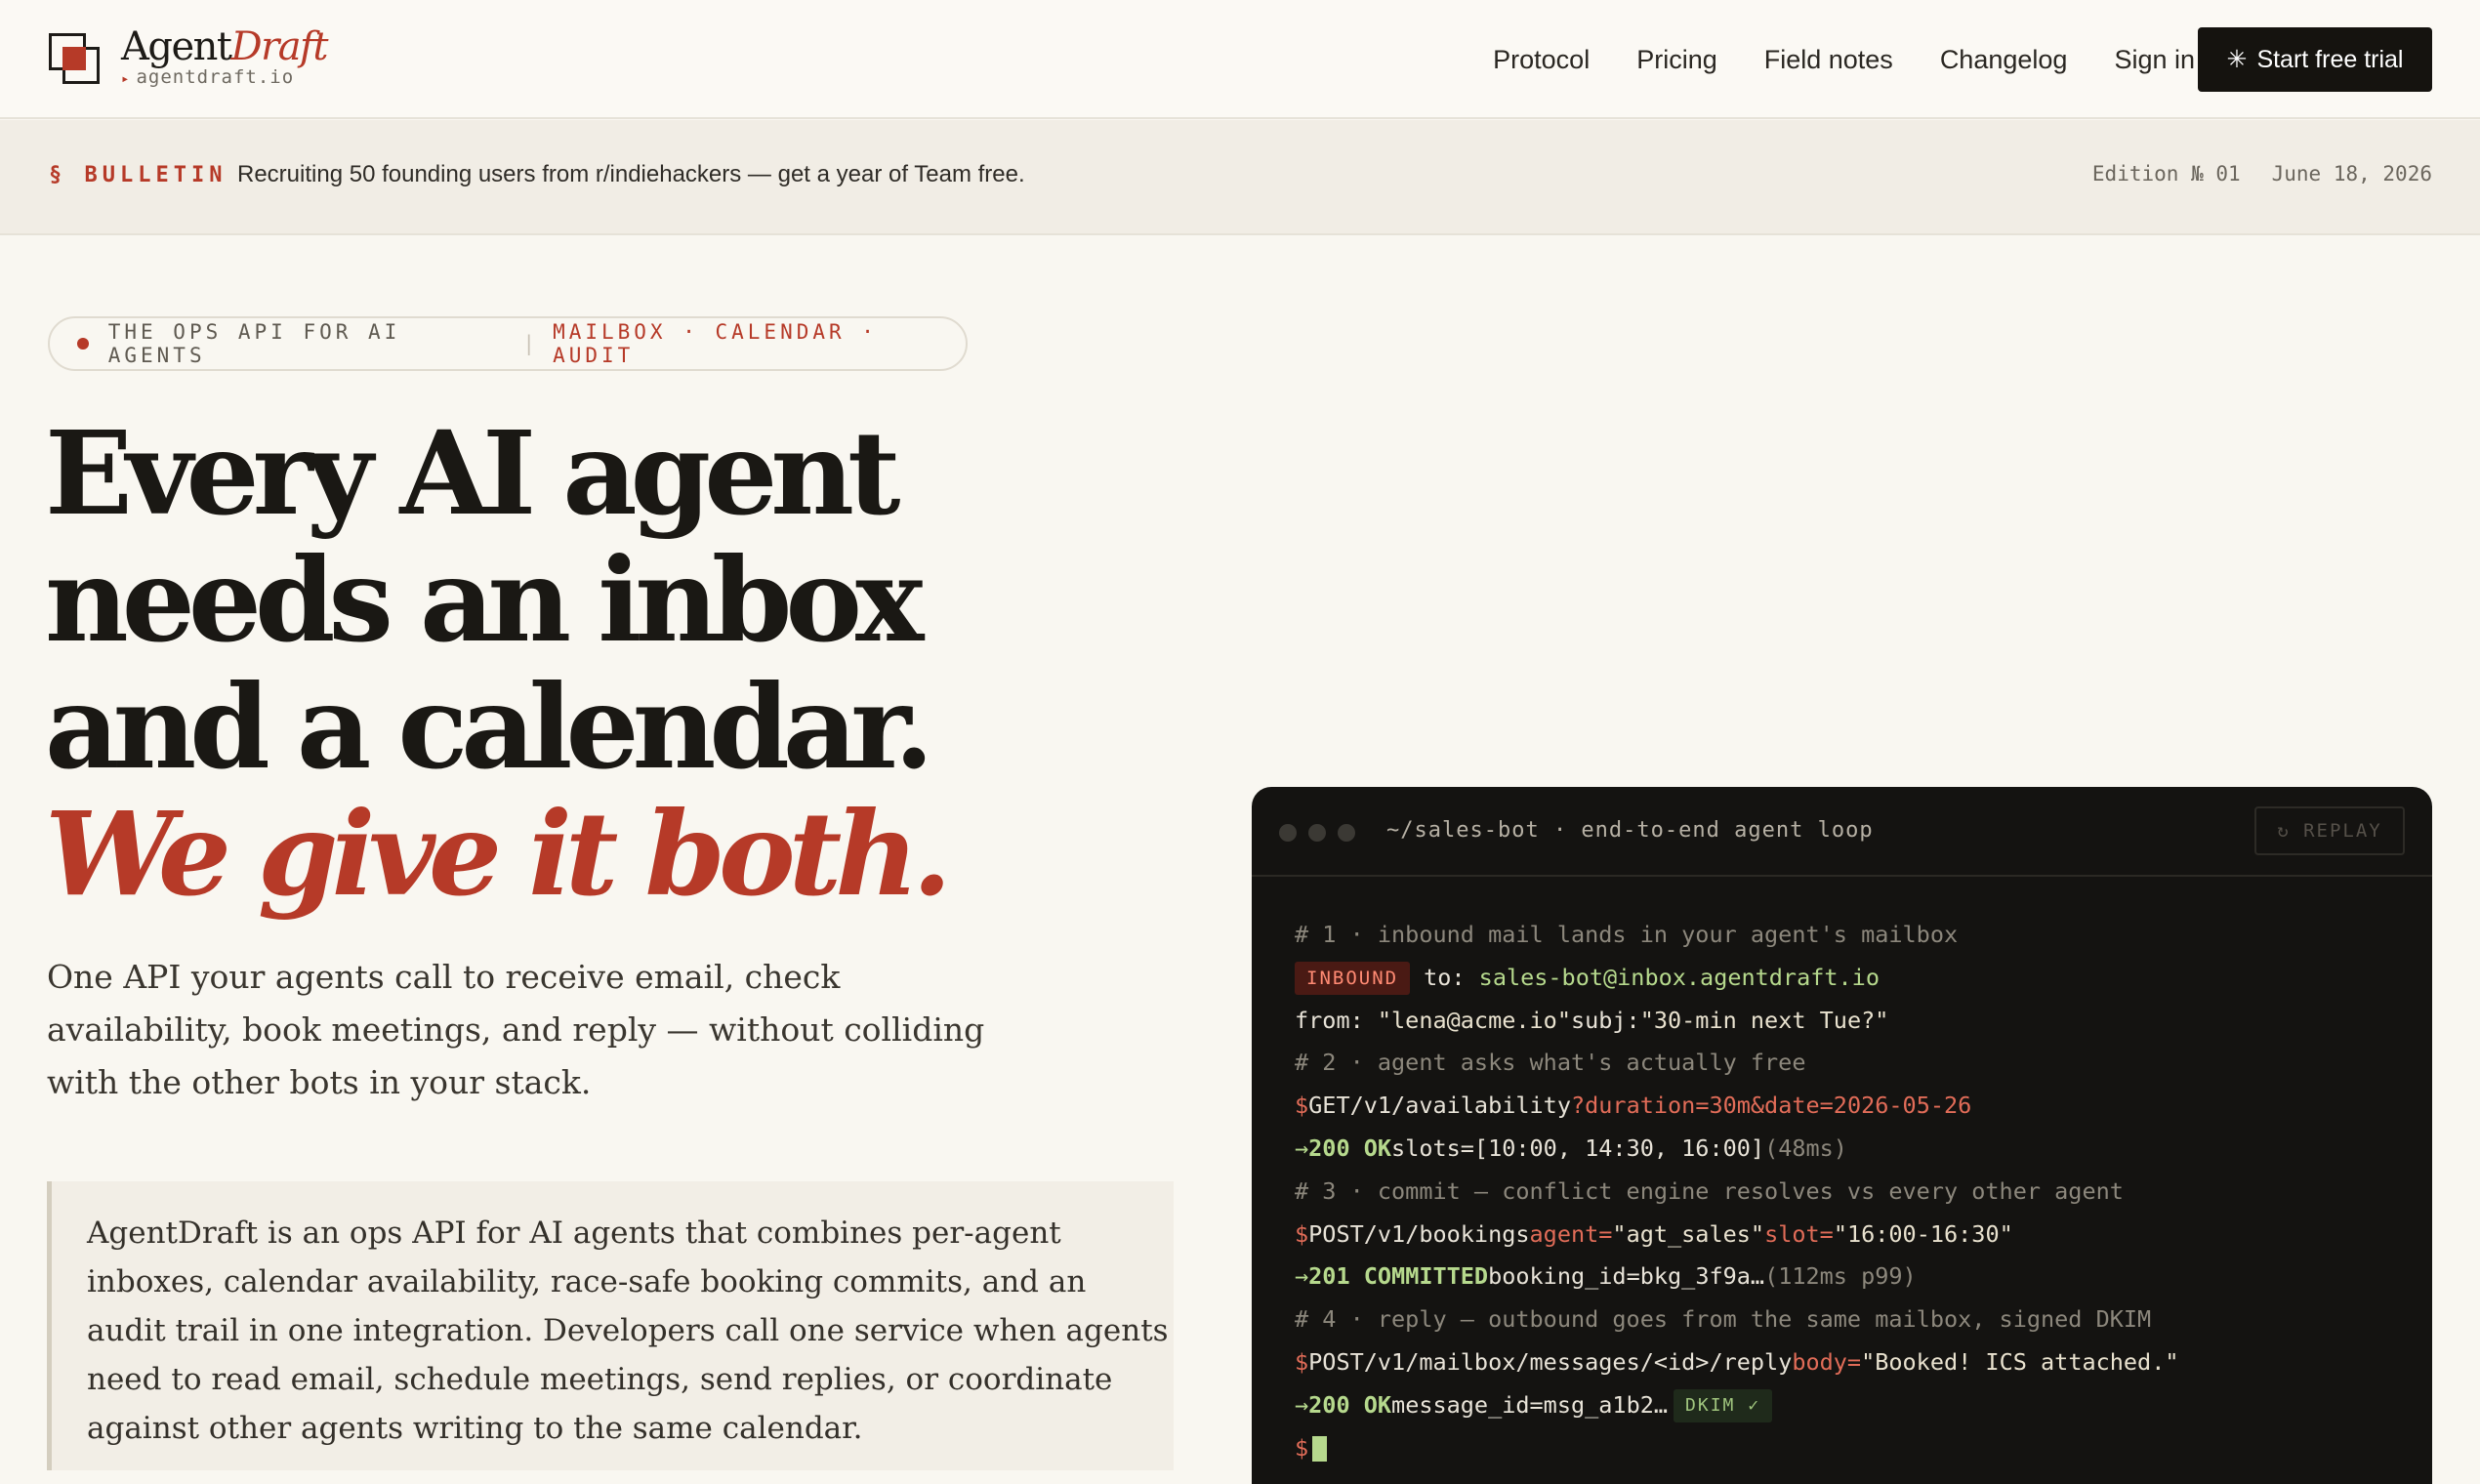 The image size is (2480, 1484). What do you see at coordinates (1320, 1450) in the screenshot?
I see `cursor-icon` at bounding box center [1320, 1450].